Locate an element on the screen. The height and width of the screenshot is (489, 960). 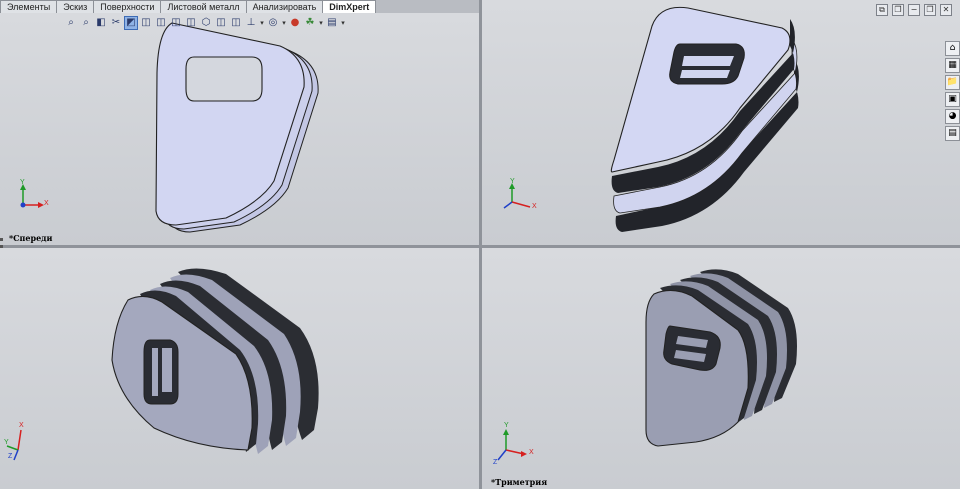
design-library-icon: ▦ is located at coordinates (952, 65).